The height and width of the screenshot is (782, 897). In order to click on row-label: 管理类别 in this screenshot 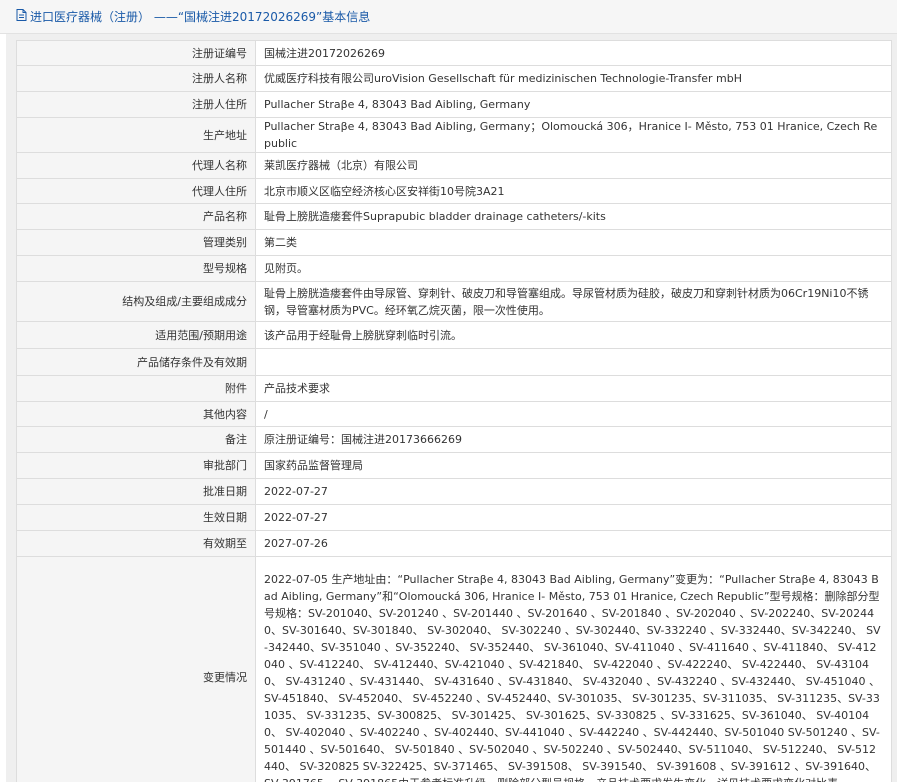, I will do `click(136, 242)`.